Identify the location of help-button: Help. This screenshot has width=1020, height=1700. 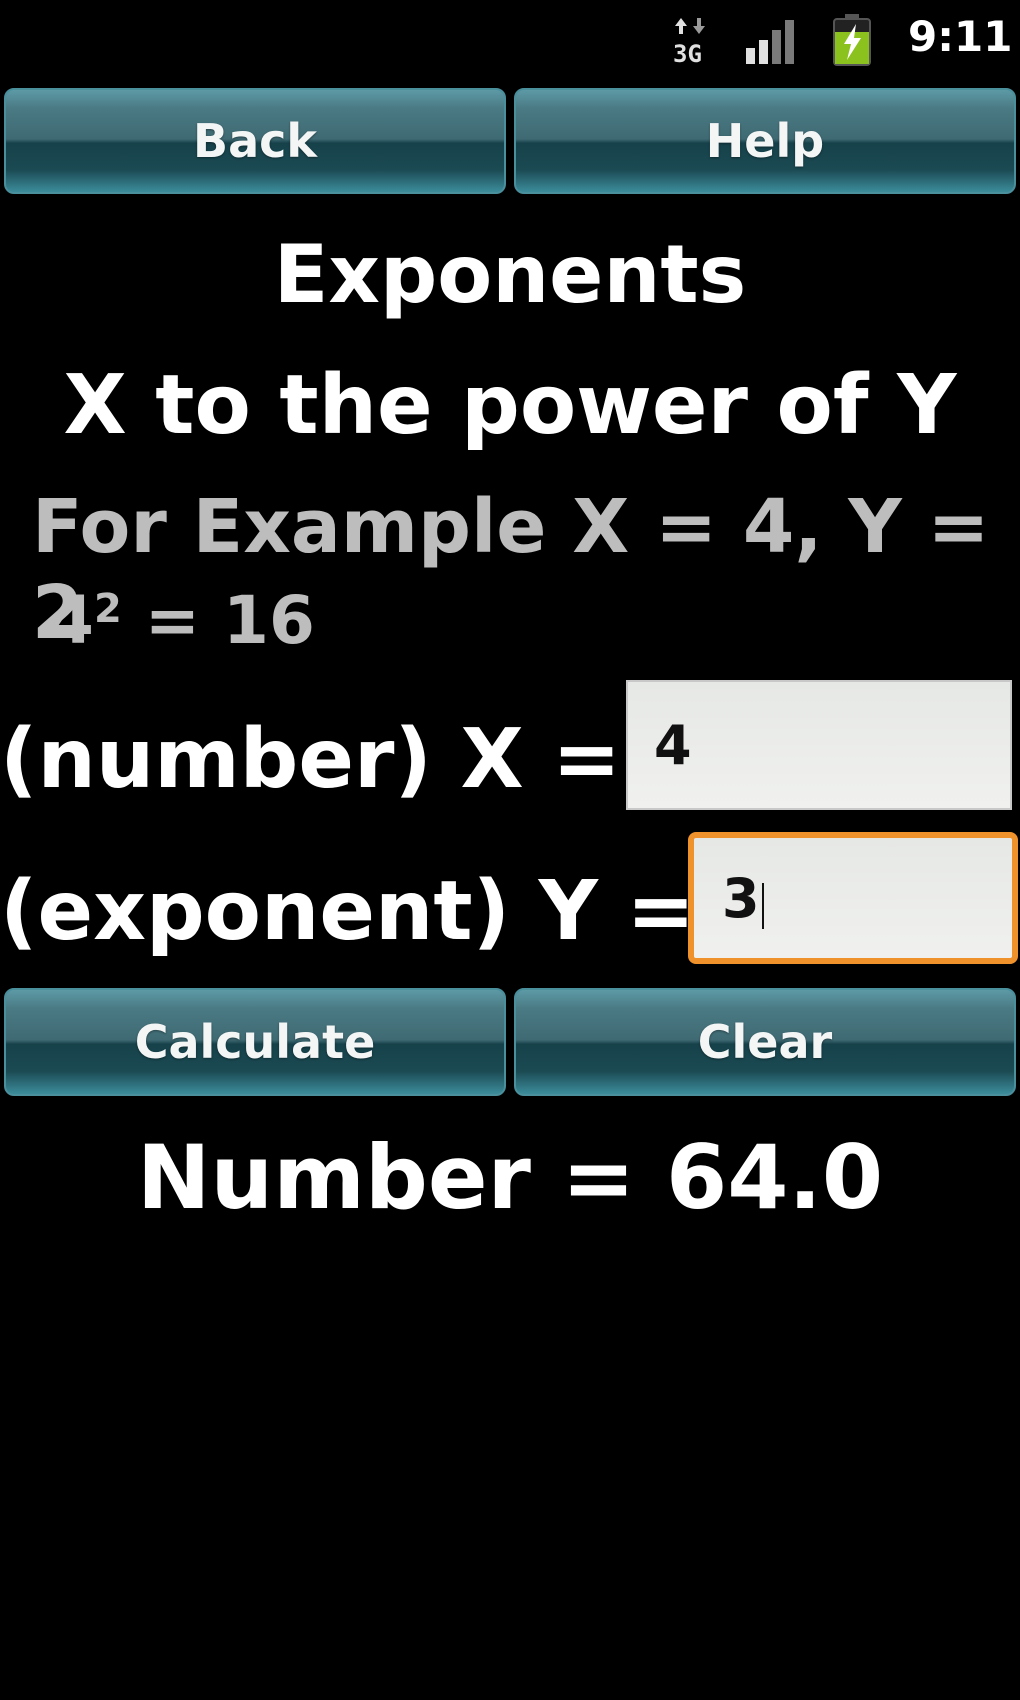
(765, 141).